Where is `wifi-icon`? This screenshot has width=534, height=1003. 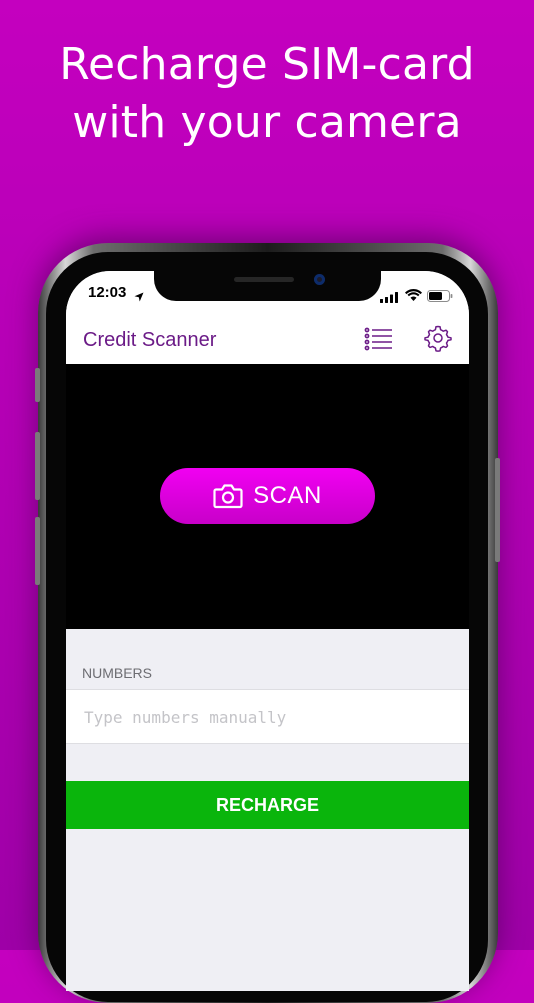 wifi-icon is located at coordinates (413, 295).